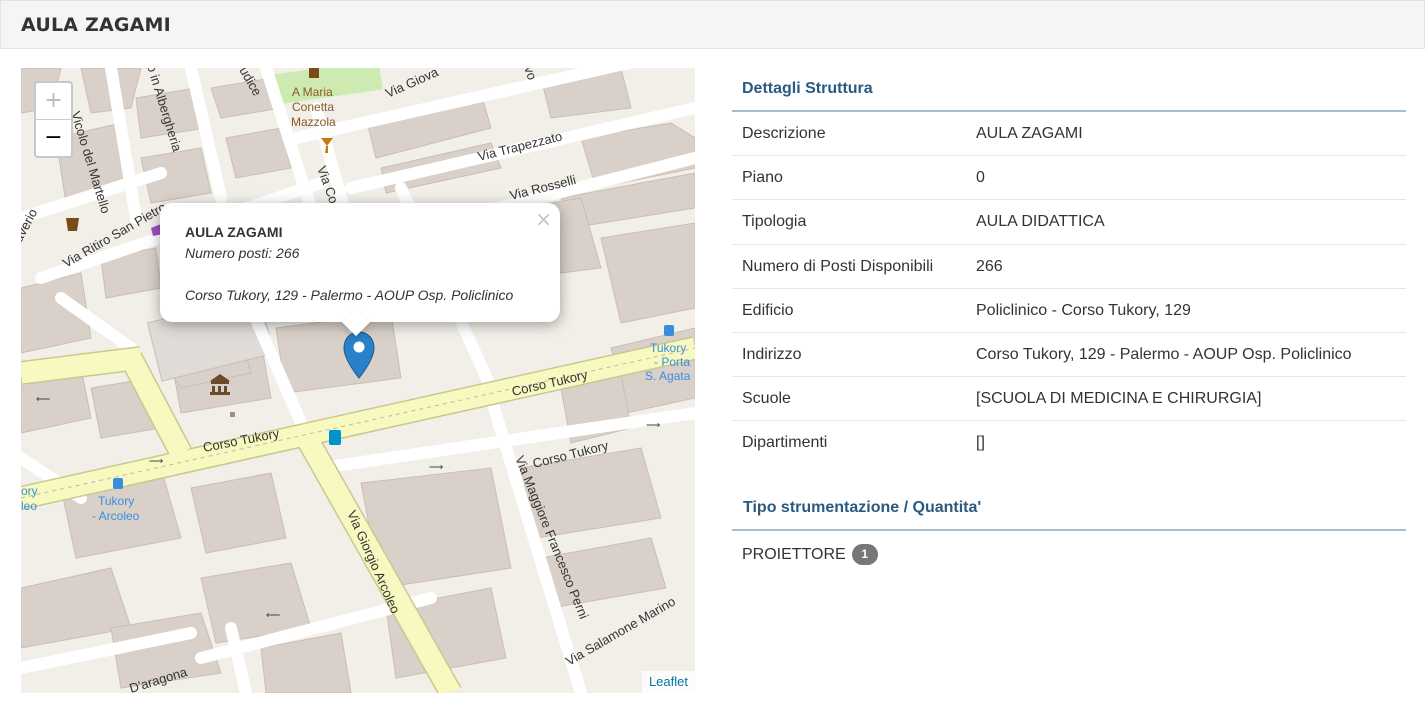 The height and width of the screenshot is (712, 1425). What do you see at coordinates (672, 362) in the screenshot?
I see `label-bus-stop: - Porta` at bounding box center [672, 362].